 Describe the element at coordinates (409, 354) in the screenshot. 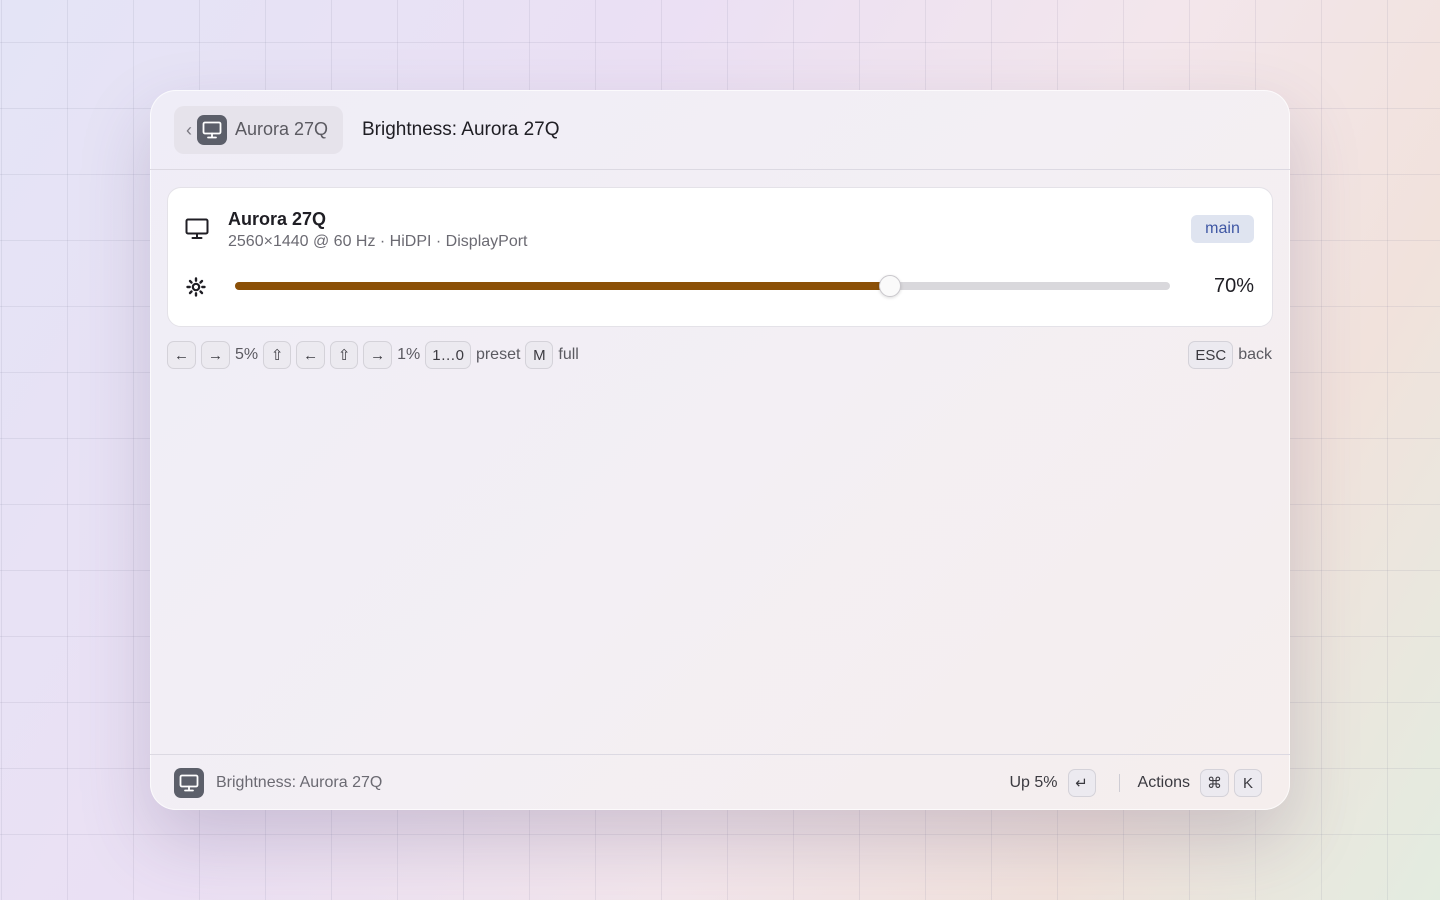

I see `hint-step-small: 1%` at that location.